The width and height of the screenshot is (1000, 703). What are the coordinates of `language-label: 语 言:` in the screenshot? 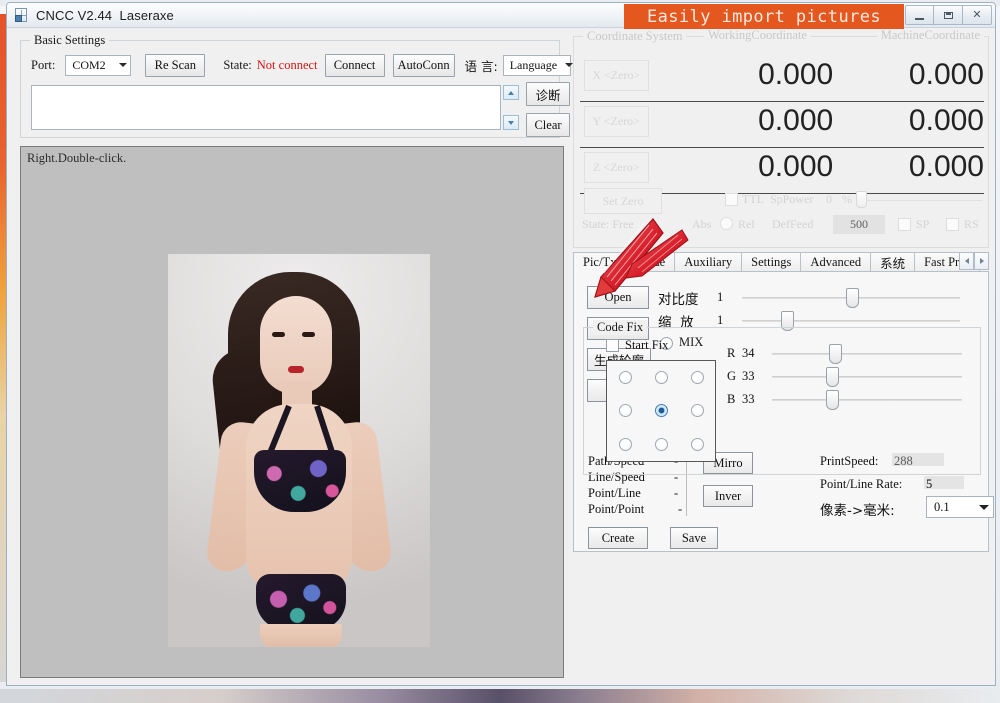 It's located at (481, 66).